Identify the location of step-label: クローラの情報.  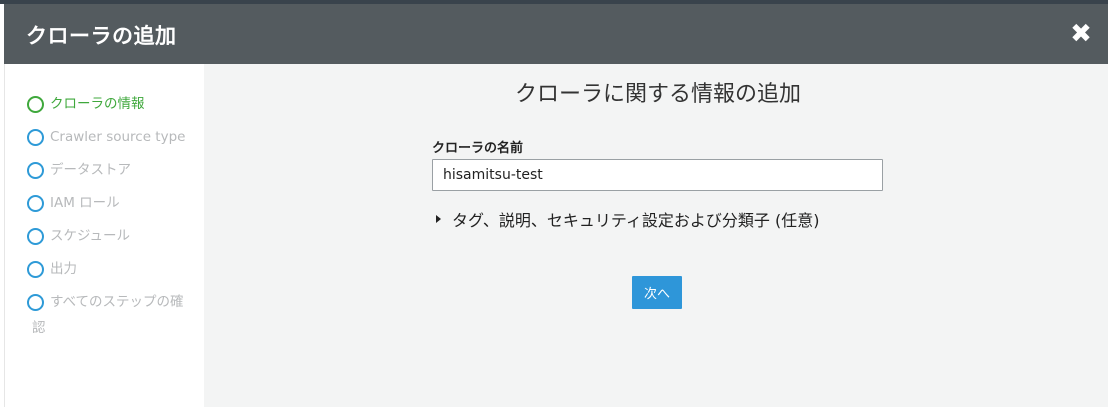
(97, 104).